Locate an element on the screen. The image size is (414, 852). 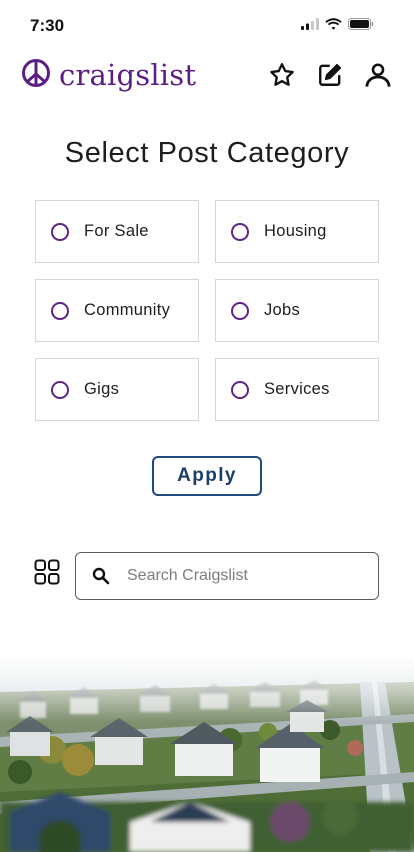
status-icons is located at coordinates (337, 24).